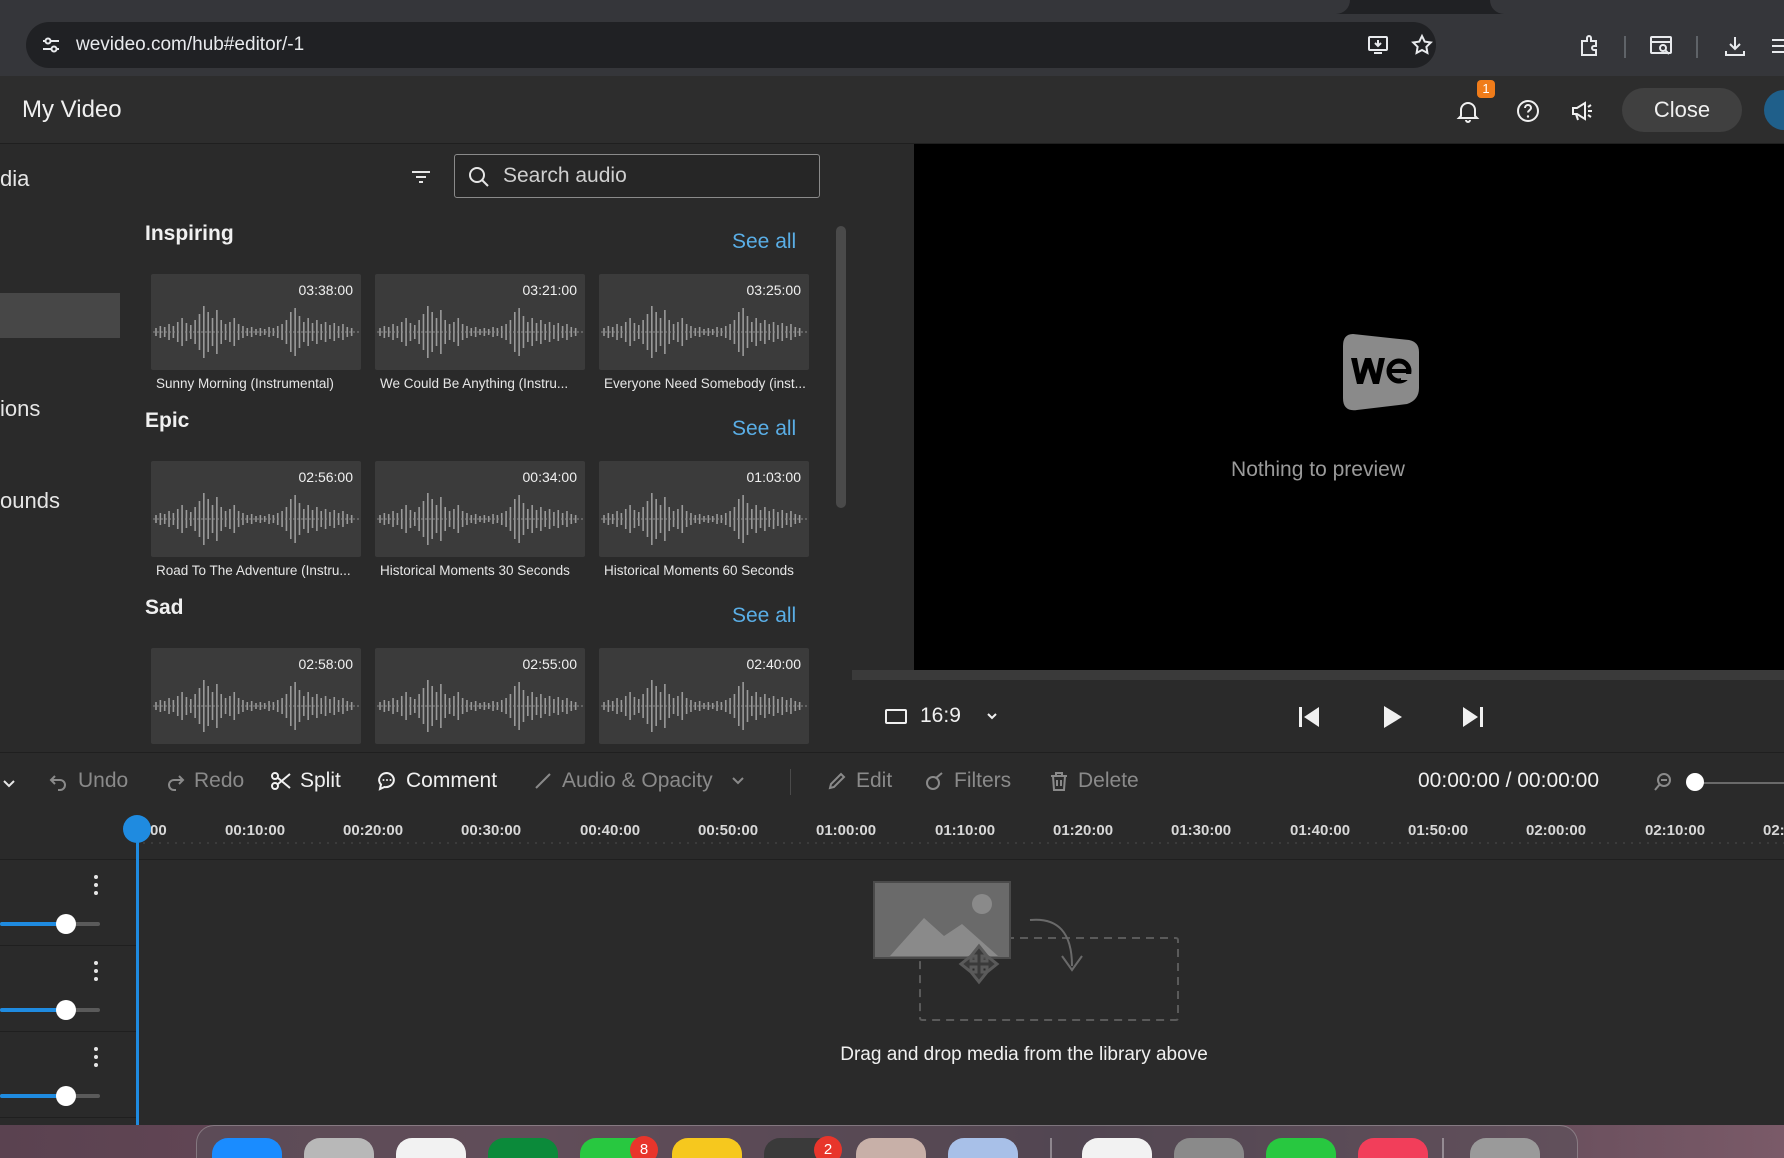  Describe the element at coordinates (704, 509) in the screenshot. I see `audio-thumbnail: 01:03:00` at that location.